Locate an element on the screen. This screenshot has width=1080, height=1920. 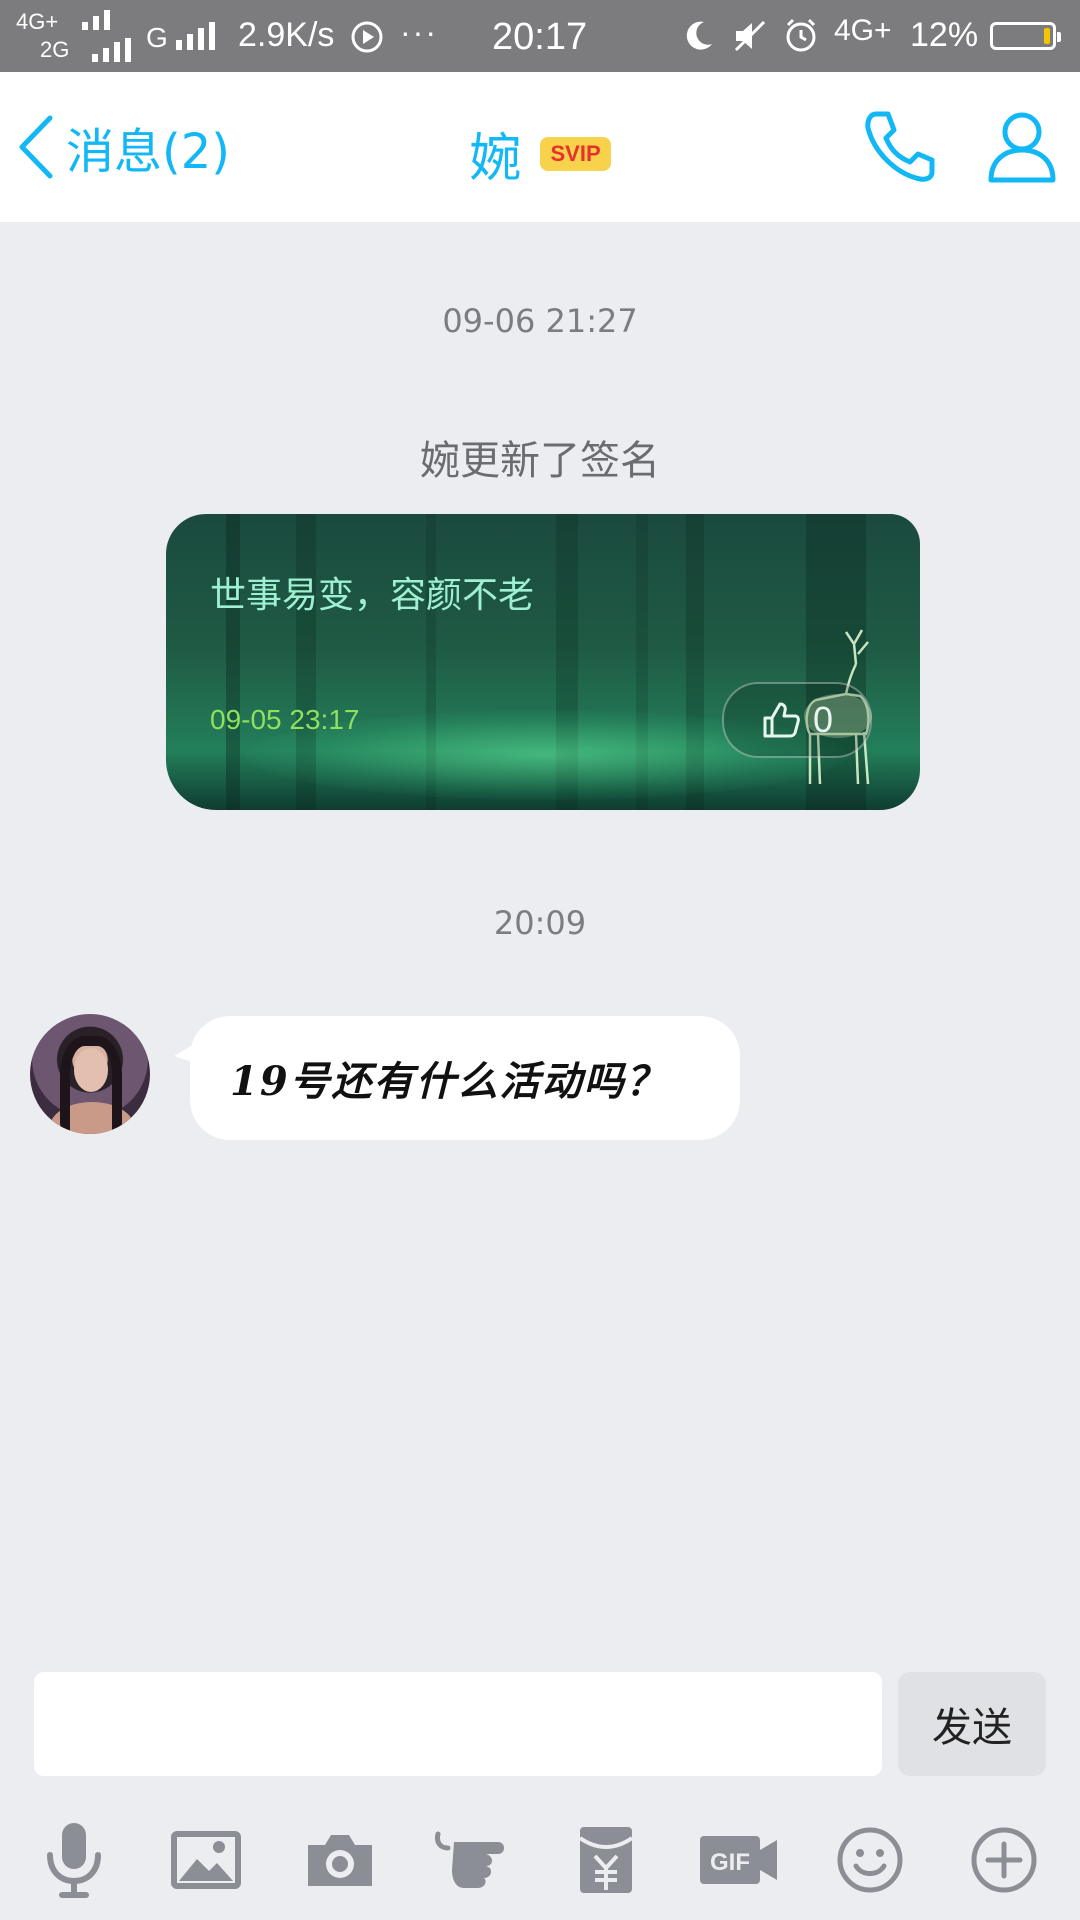
battery-level is located at coordinates (1047, 36).